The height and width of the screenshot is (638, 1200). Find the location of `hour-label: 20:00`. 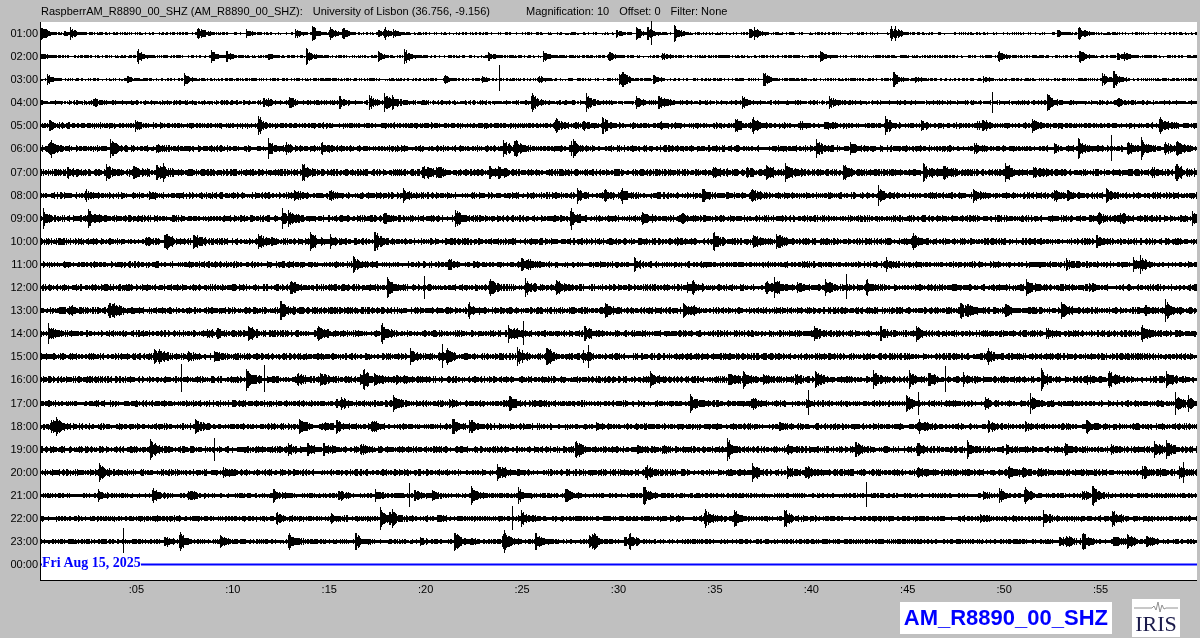

hour-label: 20:00 is located at coordinates (24, 472).